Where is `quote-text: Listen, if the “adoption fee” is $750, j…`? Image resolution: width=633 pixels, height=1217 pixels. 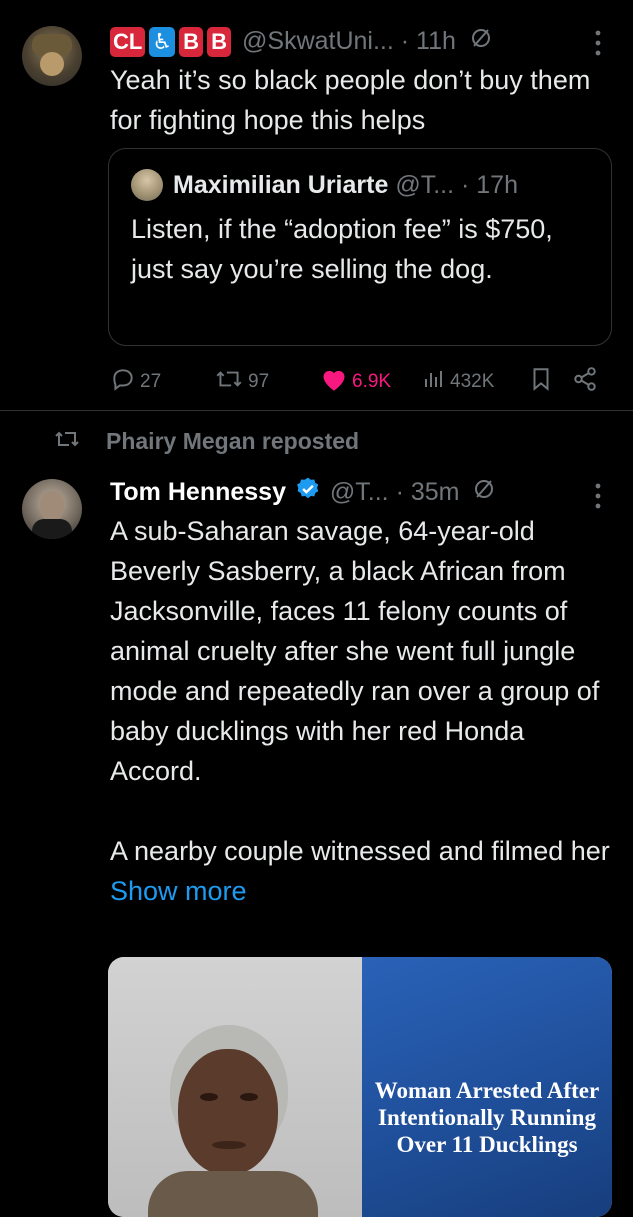 quote-text: Listen, if the “adoption fee” is $750, j… is located at coordinates (342, 249).